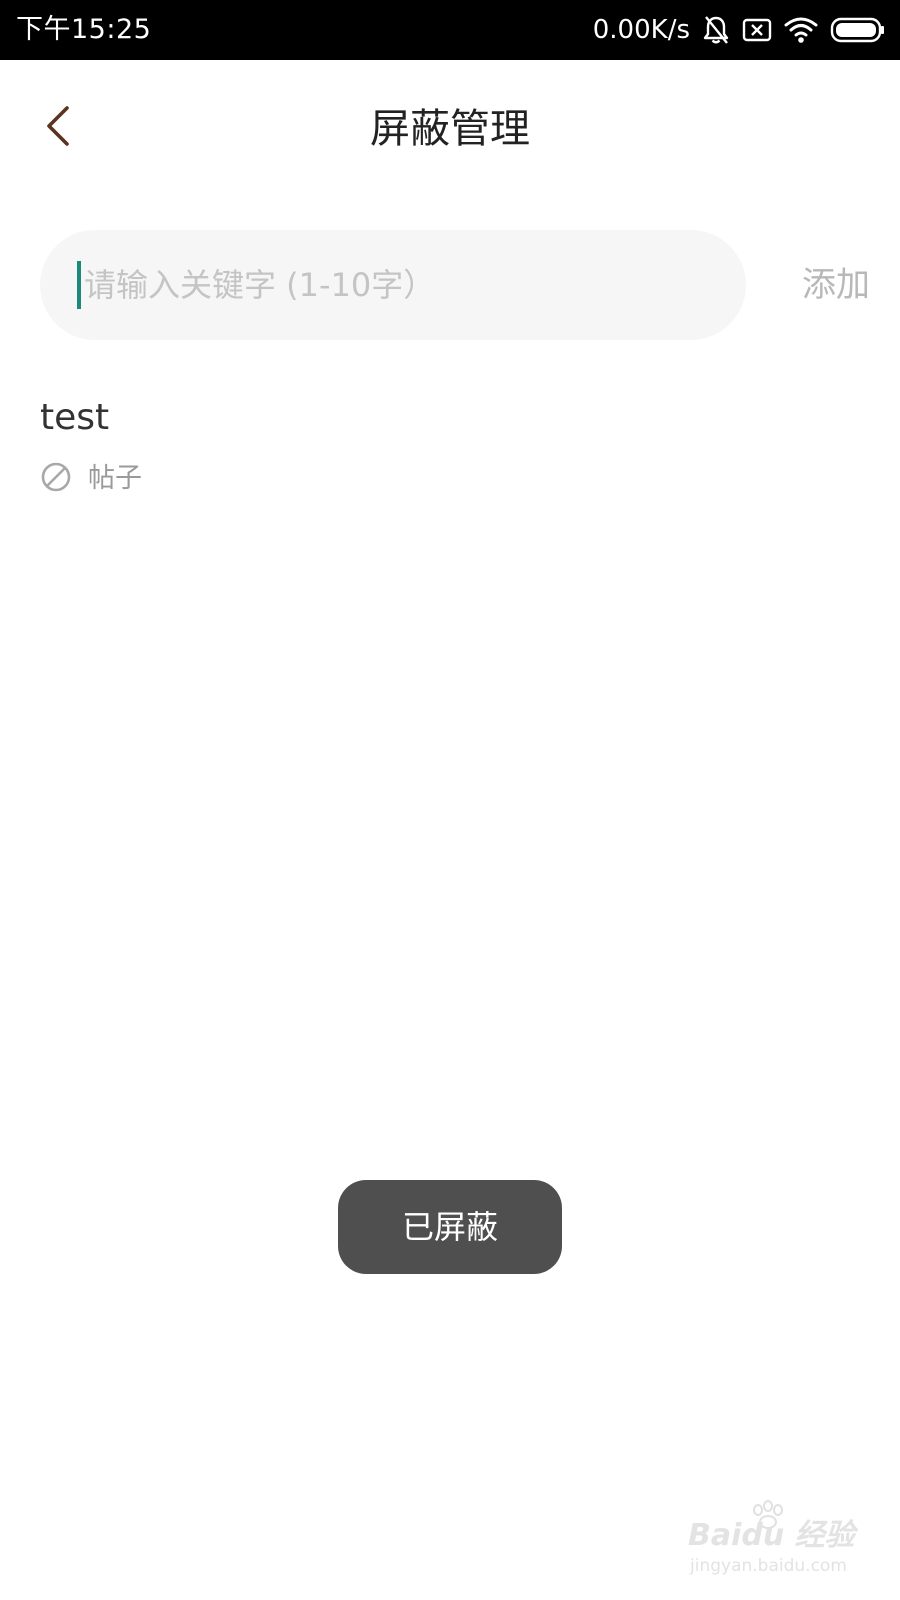 Image resolution: width=900 pixels, height=1600 pixels. I want to click on app-bar: 屏蔽管理, so click(450, 130).